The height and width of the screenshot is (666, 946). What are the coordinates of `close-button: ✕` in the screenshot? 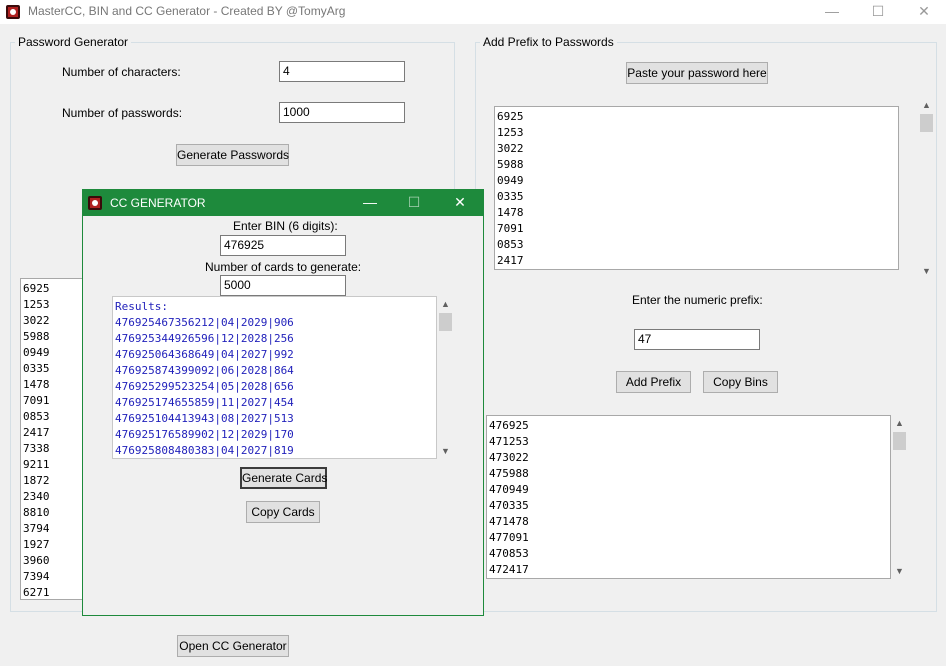 It's located at (924, 11).